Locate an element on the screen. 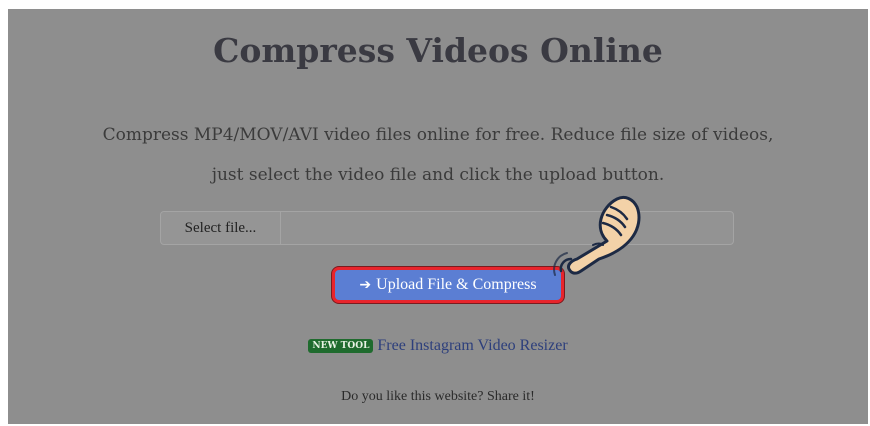 The image size is (870, 426). instagram-resizer-link: Free Instagram Video Resizer is located at coordinates (472, 345).